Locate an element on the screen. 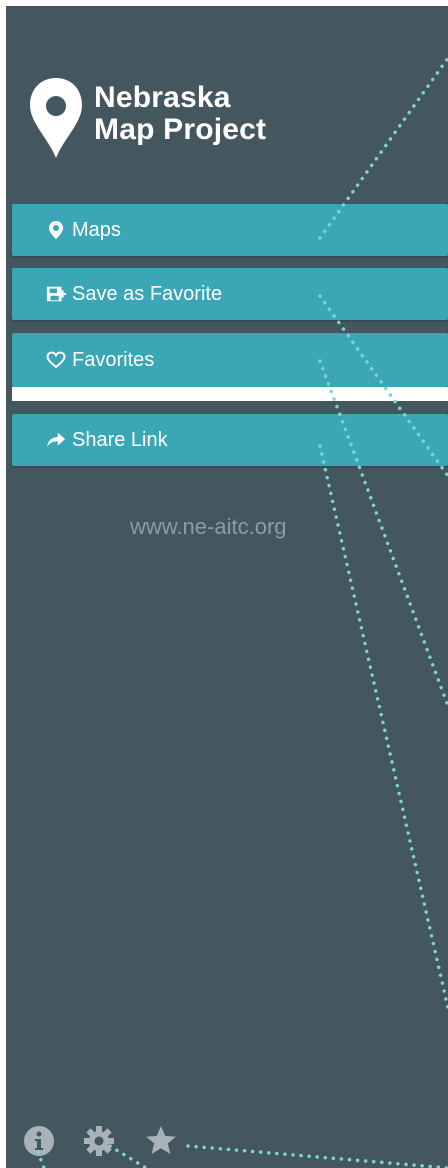  maps-button-label: Maps is located at coordinates (96, 229).